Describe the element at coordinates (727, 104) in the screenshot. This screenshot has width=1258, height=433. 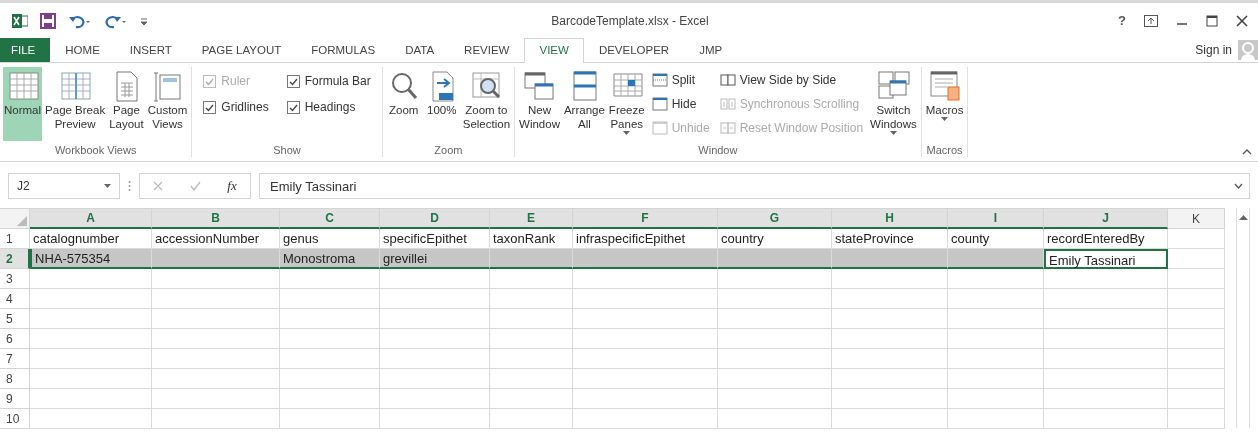
I see `synchronous-scrolling-icon` at that location.